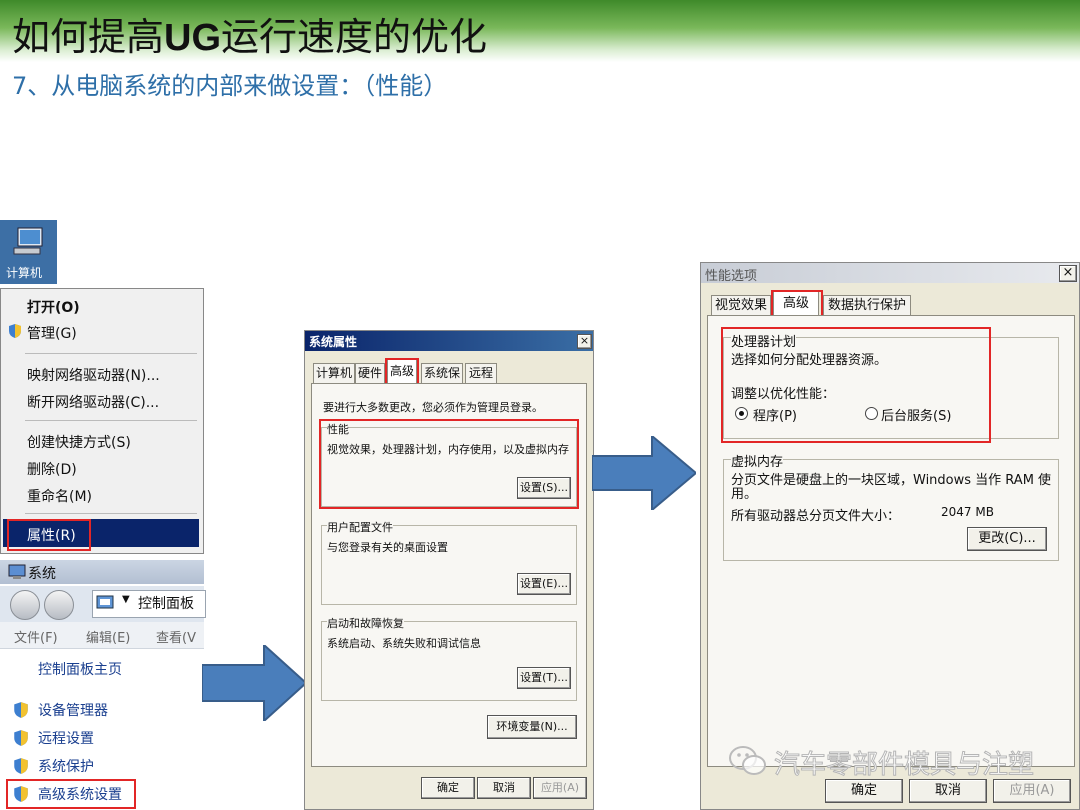 The image size is (1080, 810). What do you see at coordinates (891, 480) in the screenshot?
I see `vm-desc-line1: 分页文件是硬盘上的一块区域，Windows 当作 RAM 使` at bounding box center [891, 480].